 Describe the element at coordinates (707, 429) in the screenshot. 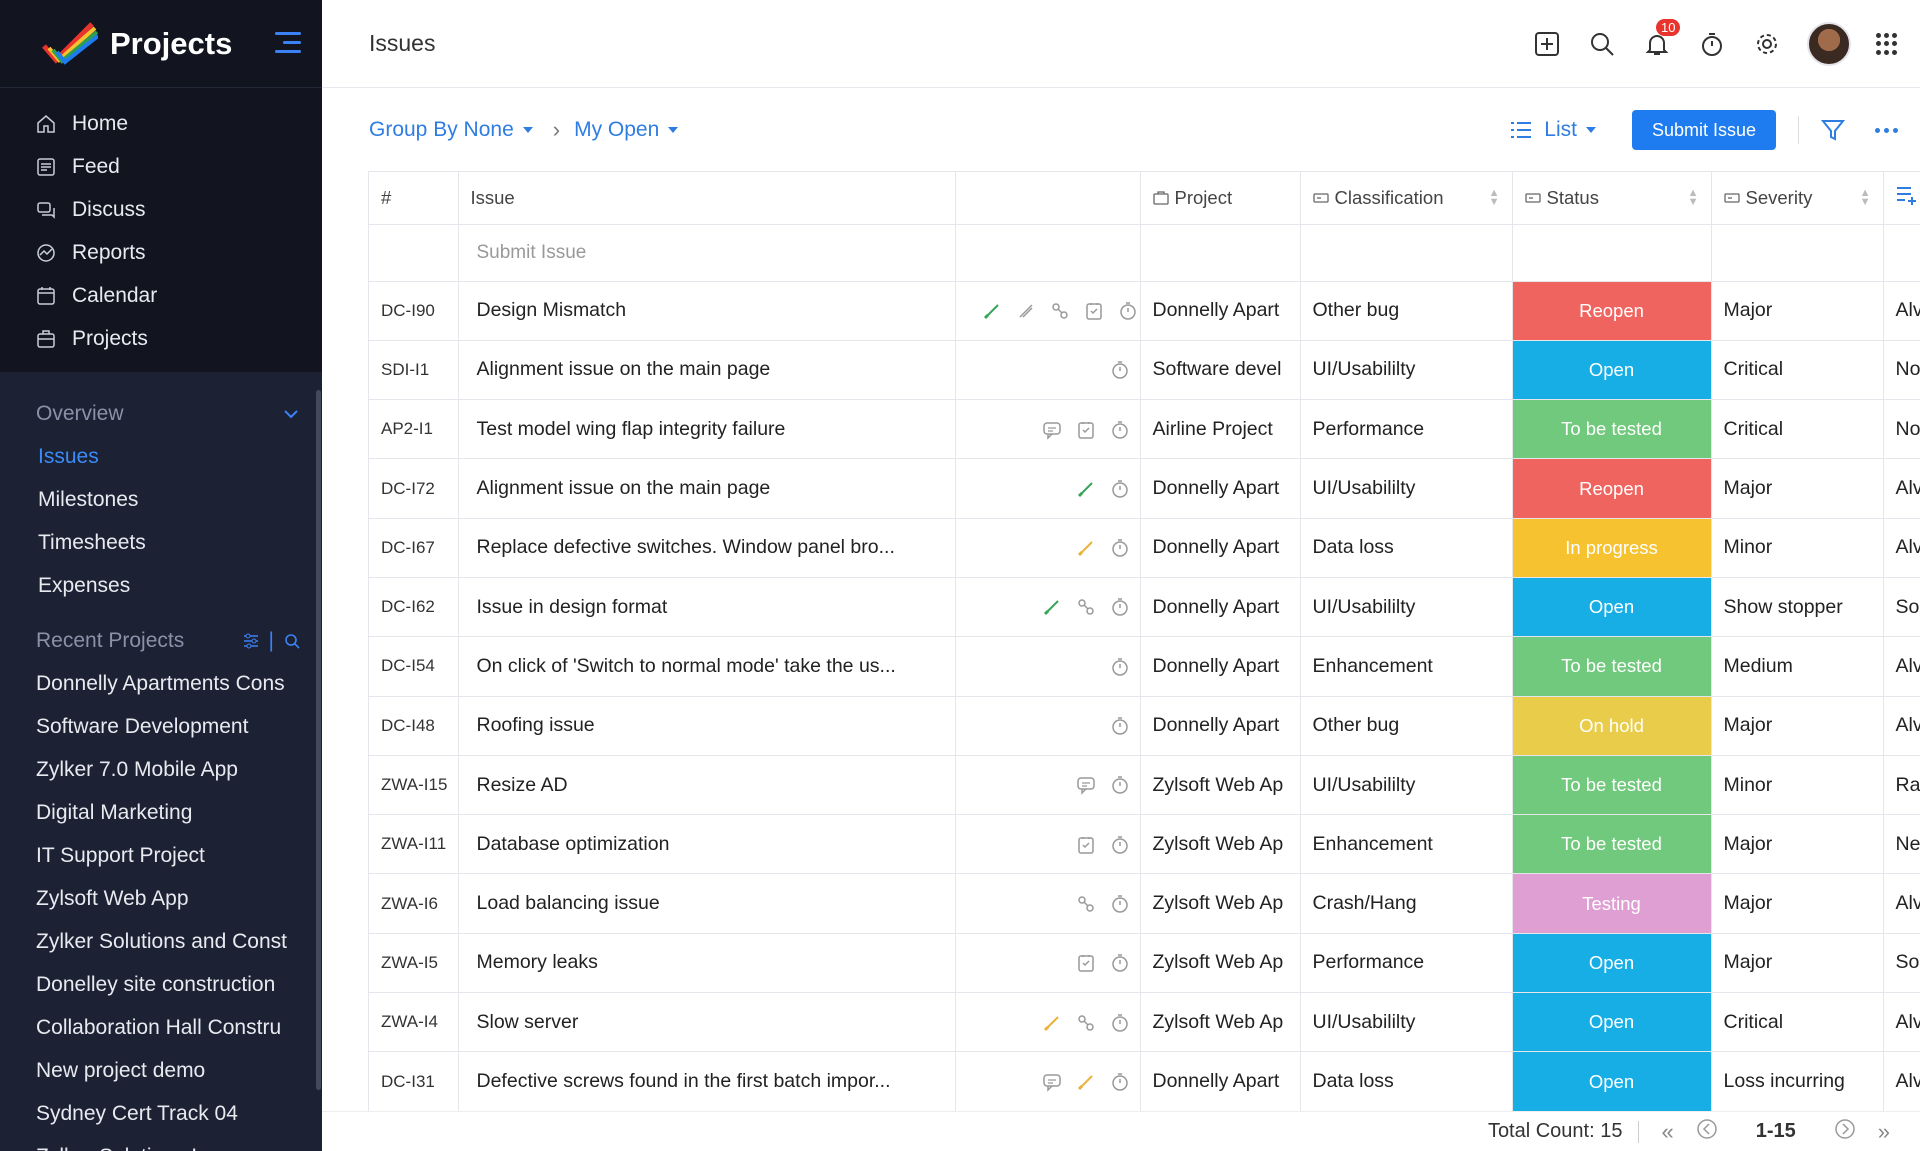

I see `issue-title: Test model wing flap integrity failure` at that location.